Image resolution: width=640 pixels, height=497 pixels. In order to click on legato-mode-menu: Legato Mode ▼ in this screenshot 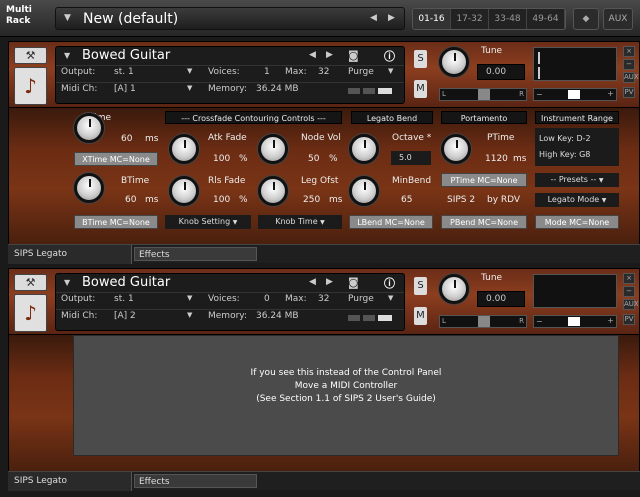, I will do `click(577, 200)`.